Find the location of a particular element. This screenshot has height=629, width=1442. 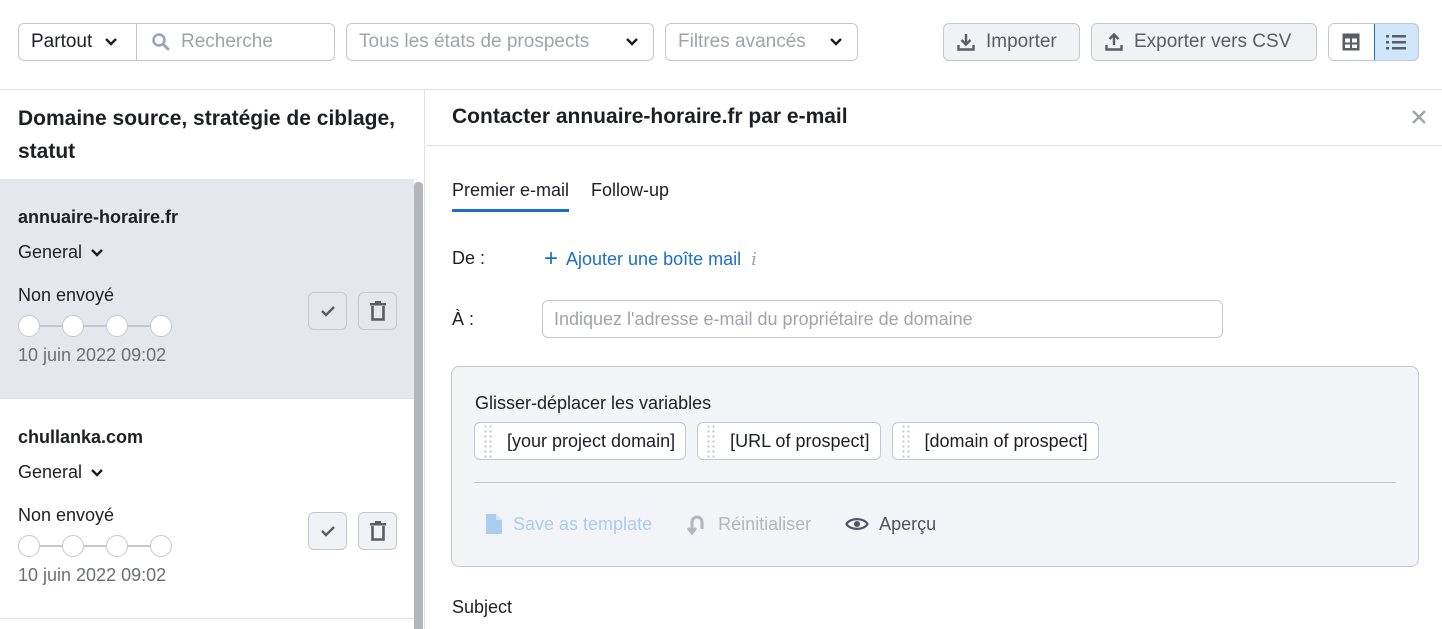

reset-button: Réinitialiser is located at coordinates (748, 524).